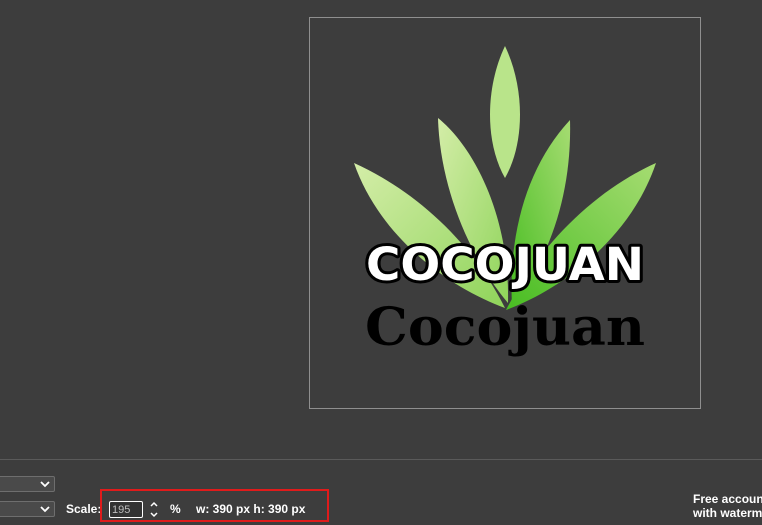 The height and width of the screenshot is (525, 762). What do you see at coordinates (175, 509) in the screenshot?
I see `percent-sign: %` at bounding box center [175, 509].